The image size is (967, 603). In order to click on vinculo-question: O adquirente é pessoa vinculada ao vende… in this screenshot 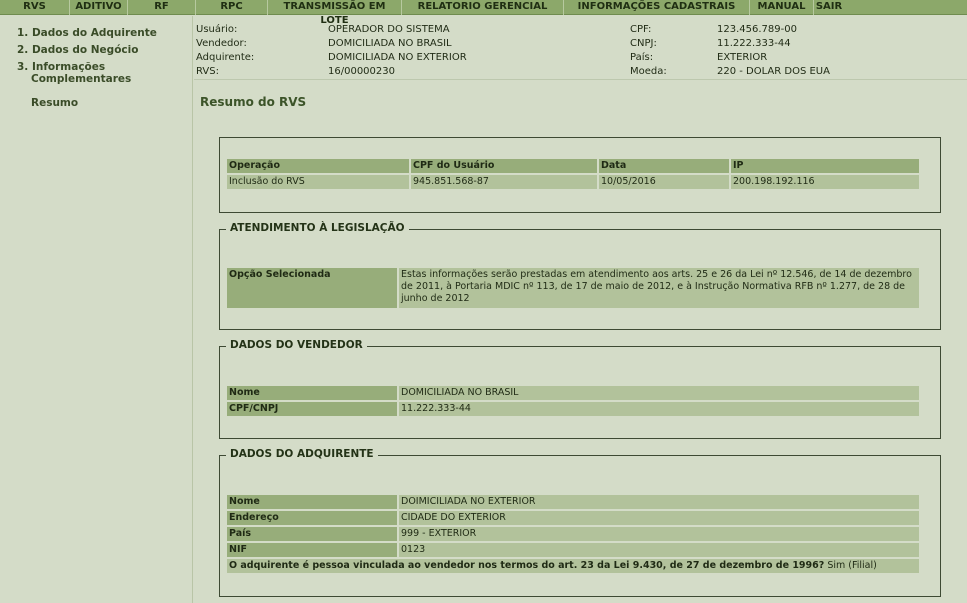, I will do `click(527, 565)`.